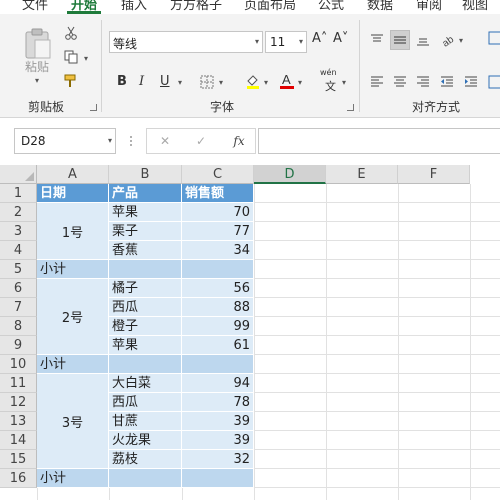 This screenshot has height=500, width=500. I want to click on font-launcher-icon, so click(350, 107).